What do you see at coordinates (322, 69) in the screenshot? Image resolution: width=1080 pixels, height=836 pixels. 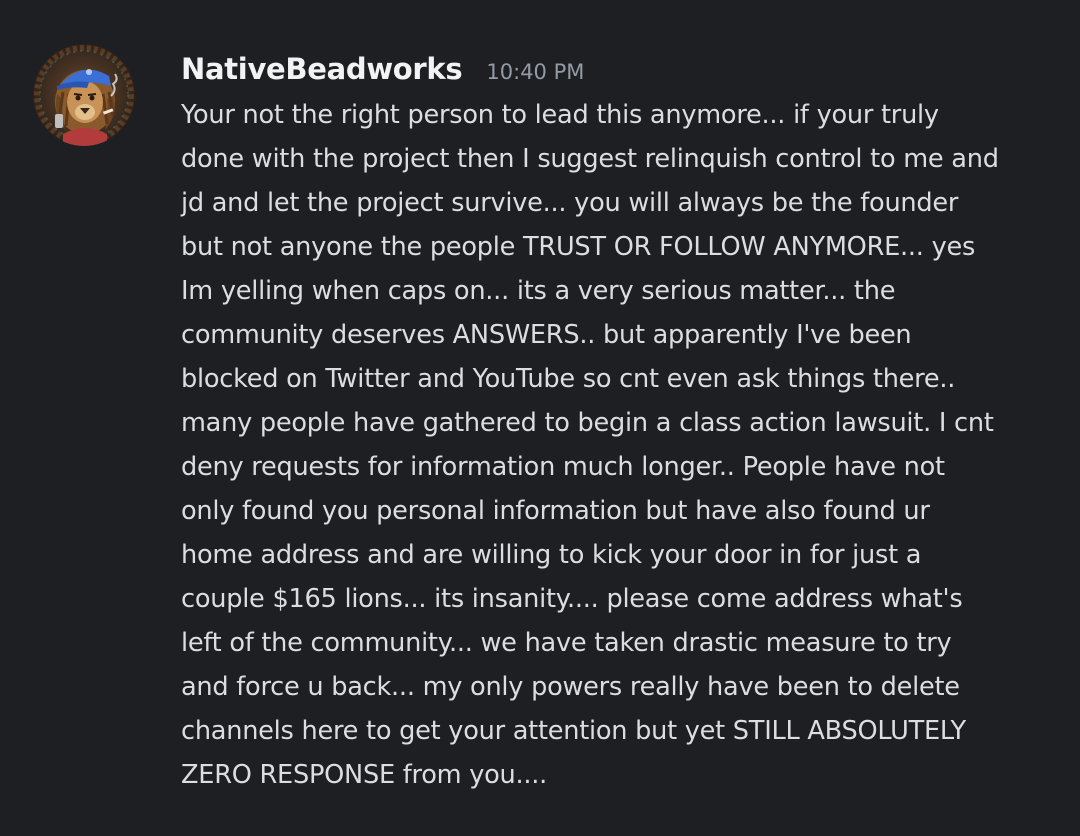 I see `username: NativeBeadworks` at bounding box center [322, 69].